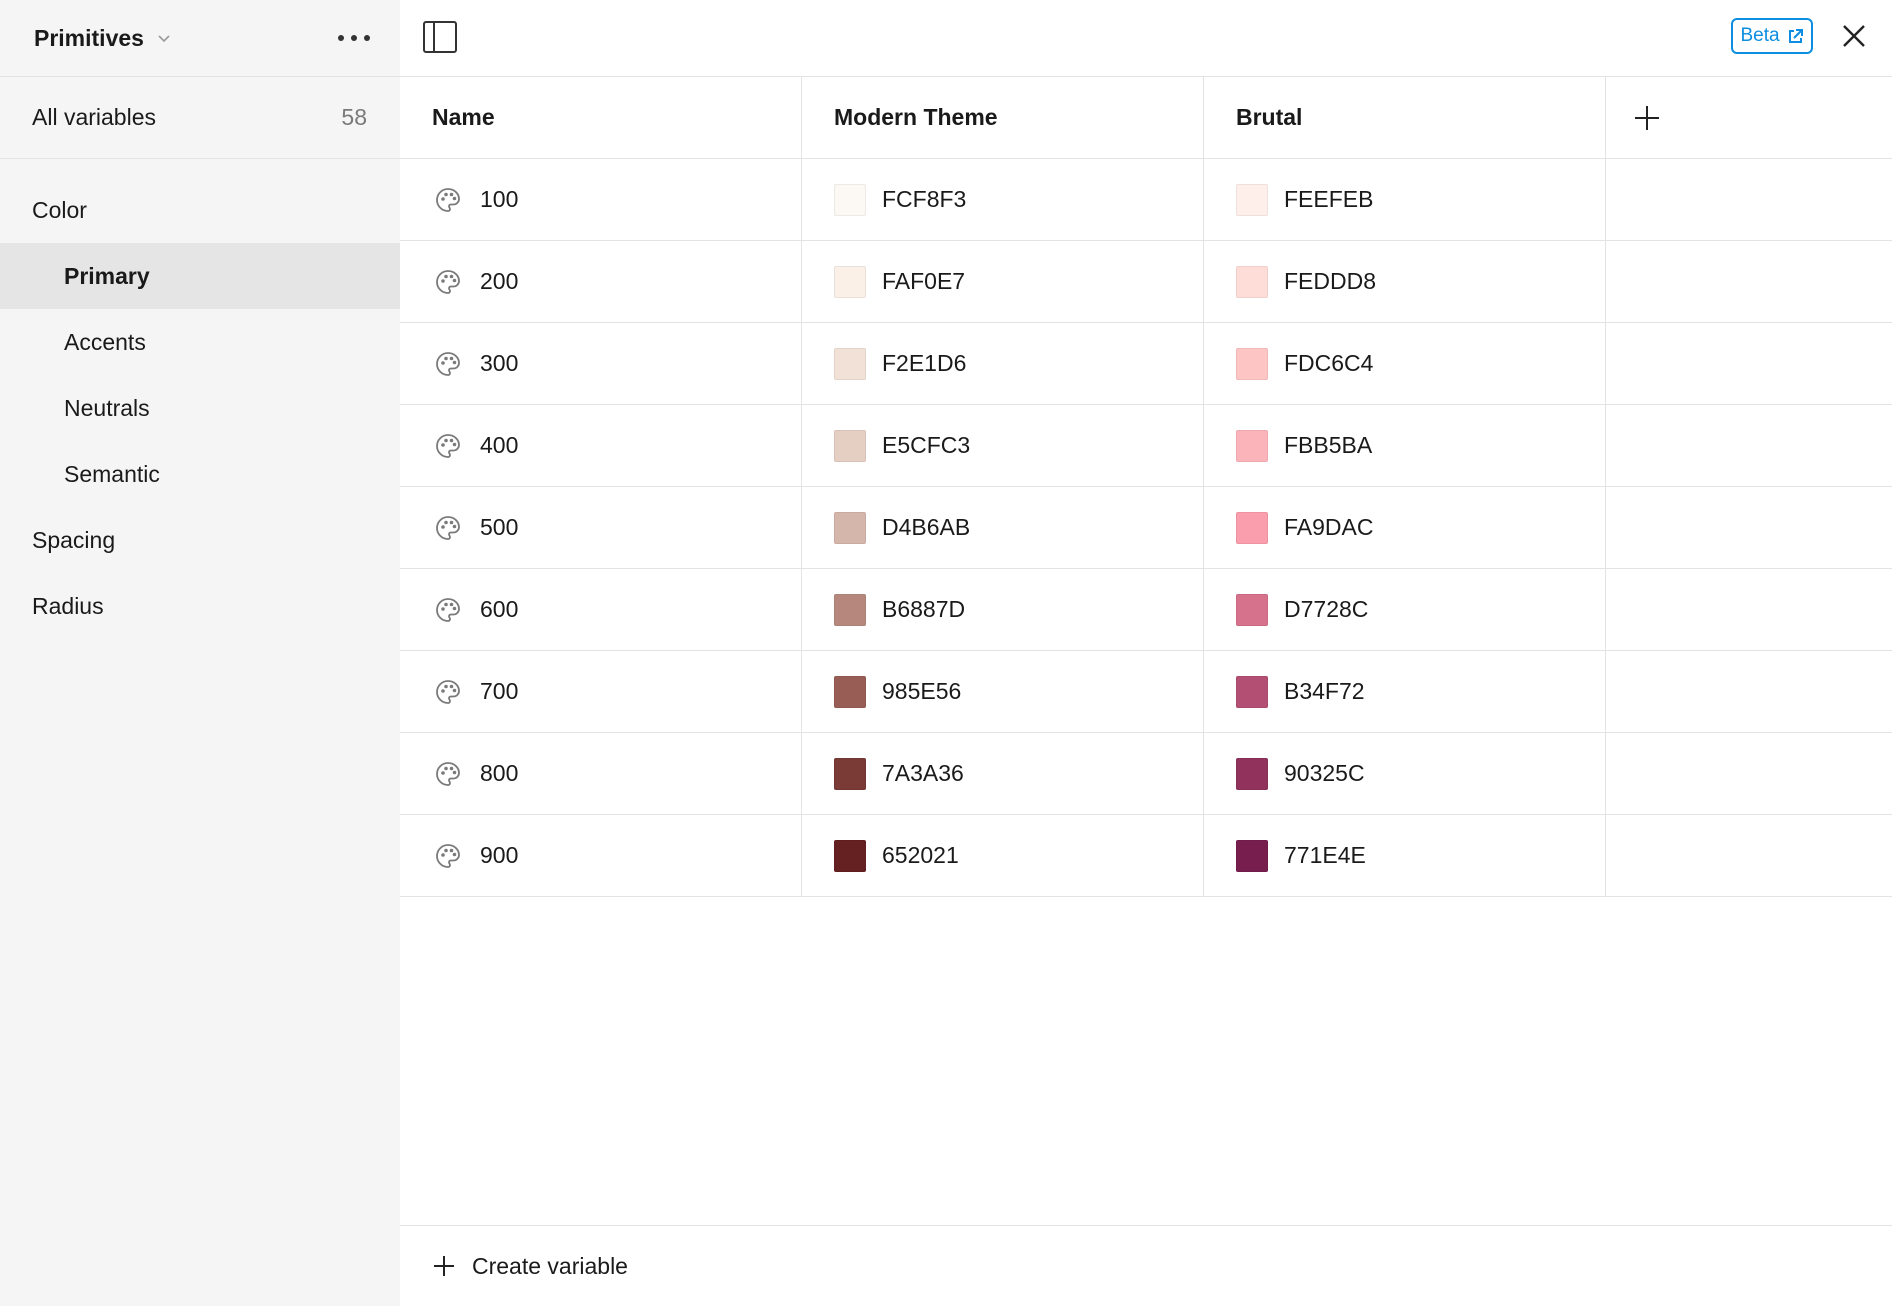 This screenshot has width=1892, height=1306. I want to click on color-hex-value: FDC6C4, so click(1329, 363).